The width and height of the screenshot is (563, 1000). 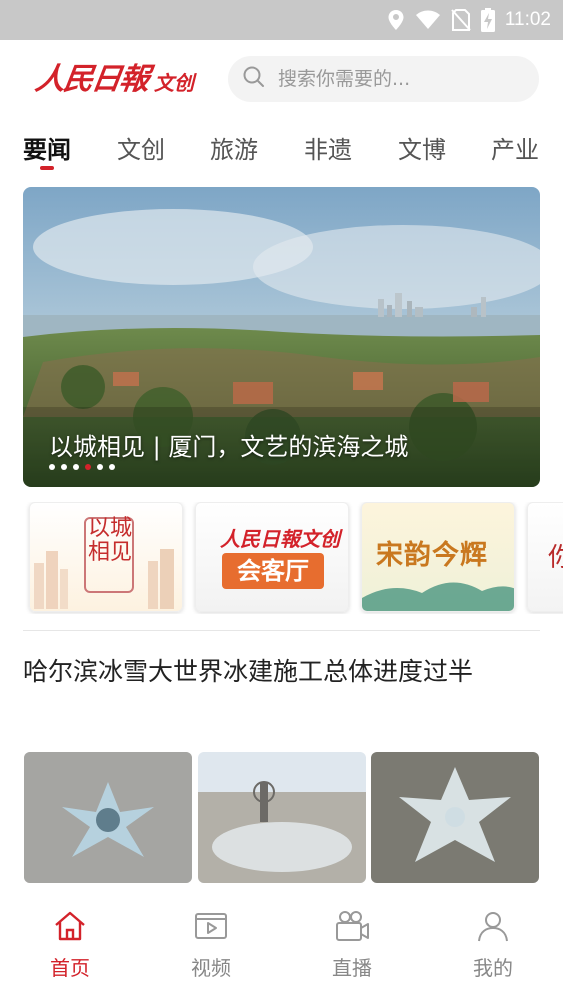 I want to click on active-tab-indicator, so click(x=47, y=168).